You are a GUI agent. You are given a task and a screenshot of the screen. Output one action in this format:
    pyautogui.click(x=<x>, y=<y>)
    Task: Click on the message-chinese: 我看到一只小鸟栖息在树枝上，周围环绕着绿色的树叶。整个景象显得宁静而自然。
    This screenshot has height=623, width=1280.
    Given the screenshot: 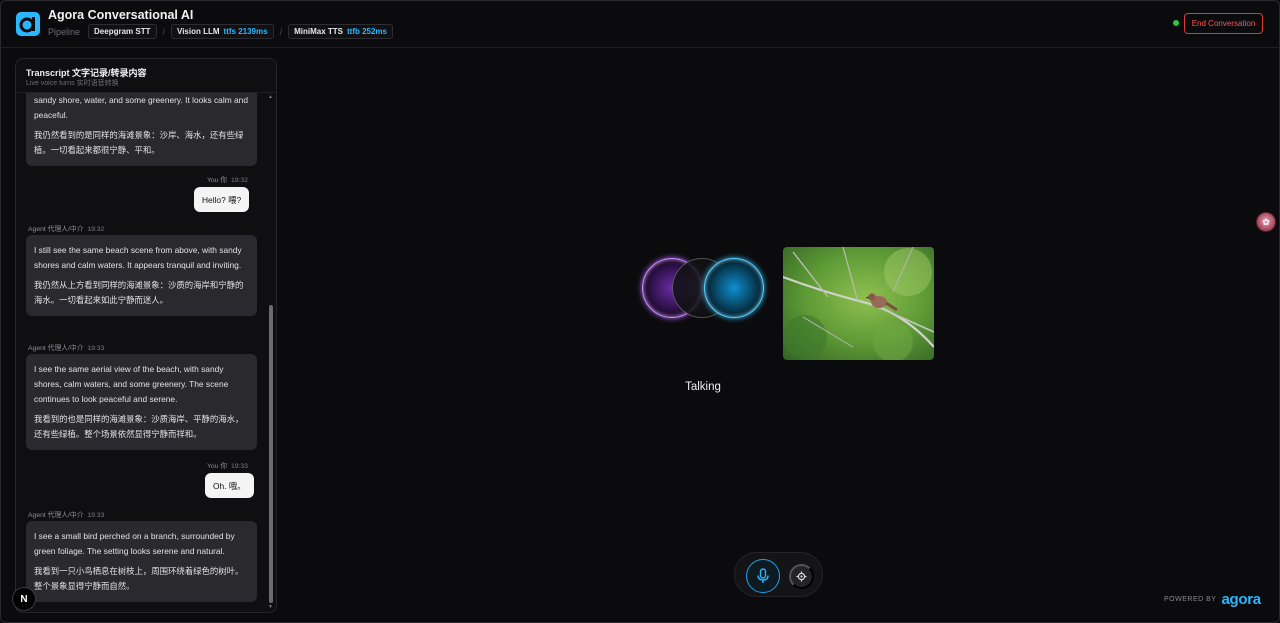 What is the action you would take?
    pyautogui.click(x=139, y=578)
    